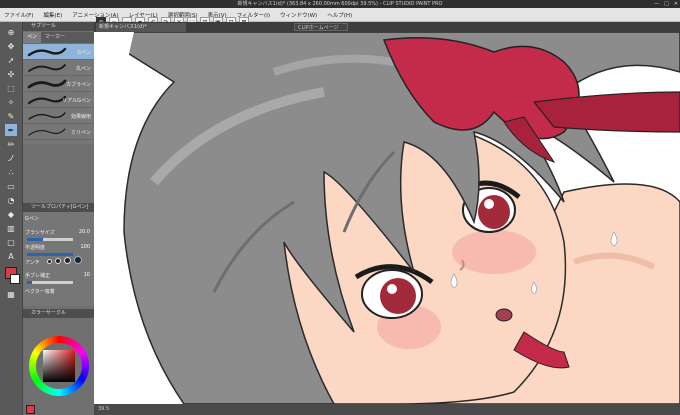 The width and height of the screenshot is (680, 415). Describe the element at coordinates (58, 313) in the screenshot. I see `color-wheel-header: カラーサークル` at that location.